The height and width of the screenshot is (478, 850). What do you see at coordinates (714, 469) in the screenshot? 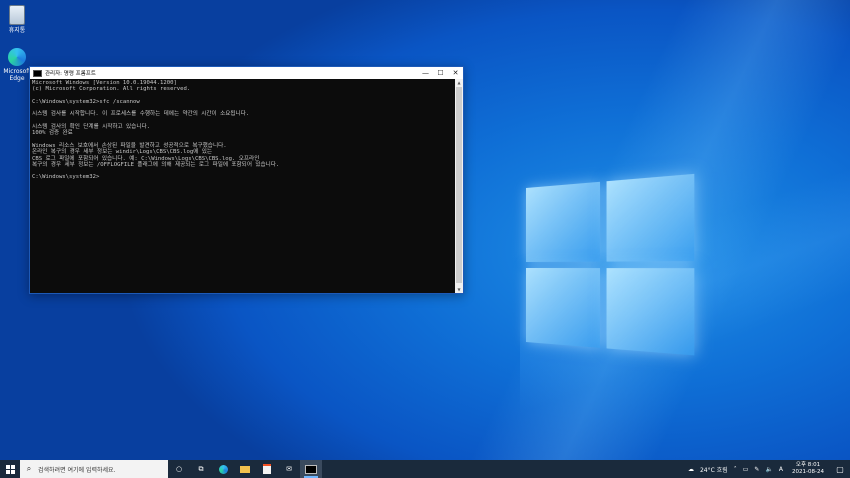
I see `weather-status: 24°C 흐림` at bounding box center [714, 469].